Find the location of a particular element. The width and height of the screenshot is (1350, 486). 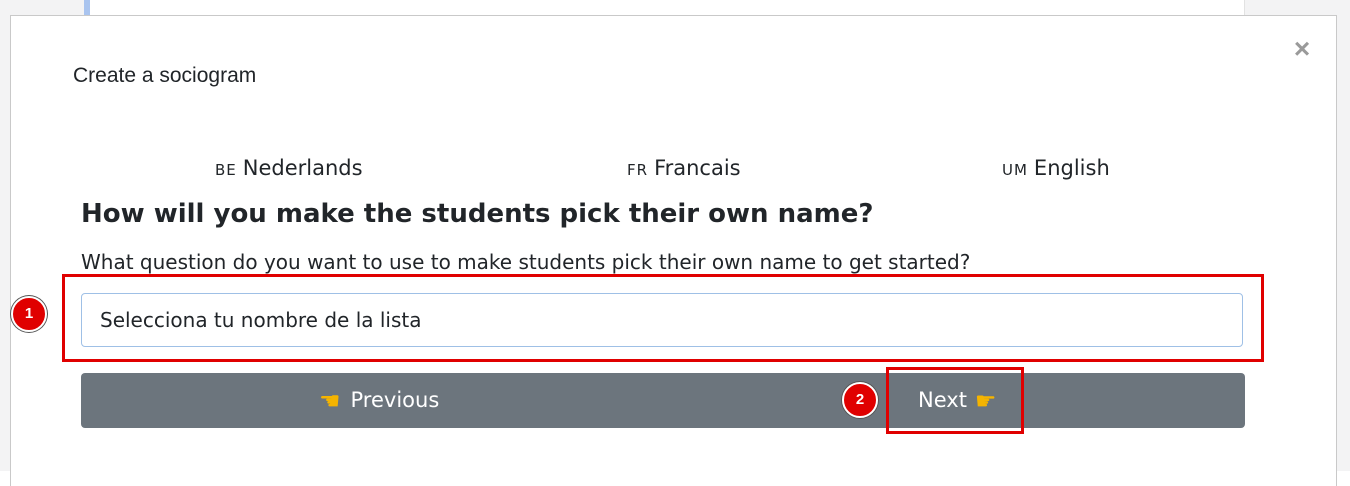

pointing-left-hand-icon: ☚ is located at coordinates (330, 400).